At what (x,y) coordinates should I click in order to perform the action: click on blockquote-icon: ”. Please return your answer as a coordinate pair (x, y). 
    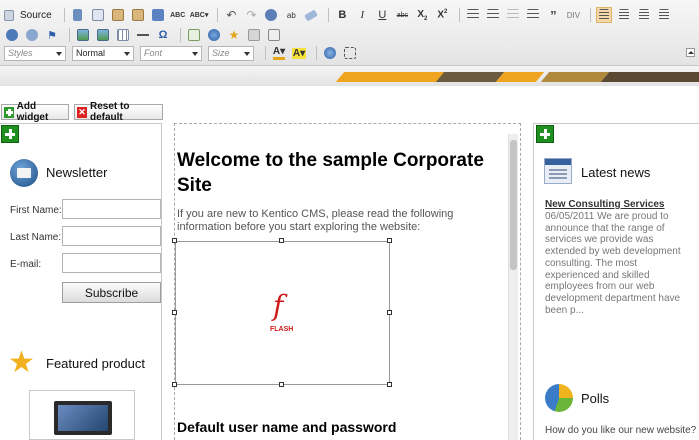
    Looking at the image, I should click on (553, 15).